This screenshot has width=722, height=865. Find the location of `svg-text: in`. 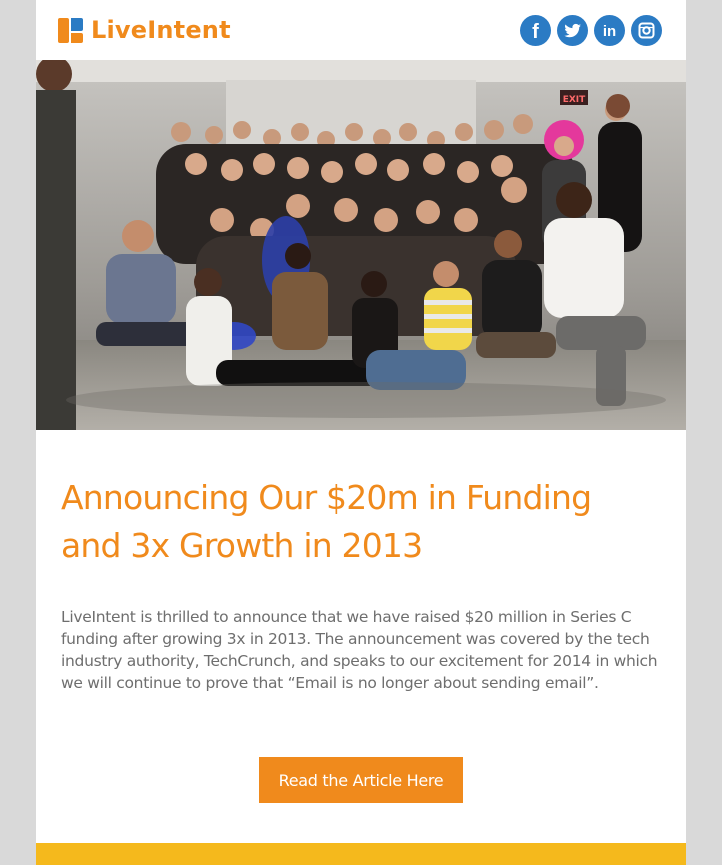

svg-text: in is located at coordinates (609, 31).